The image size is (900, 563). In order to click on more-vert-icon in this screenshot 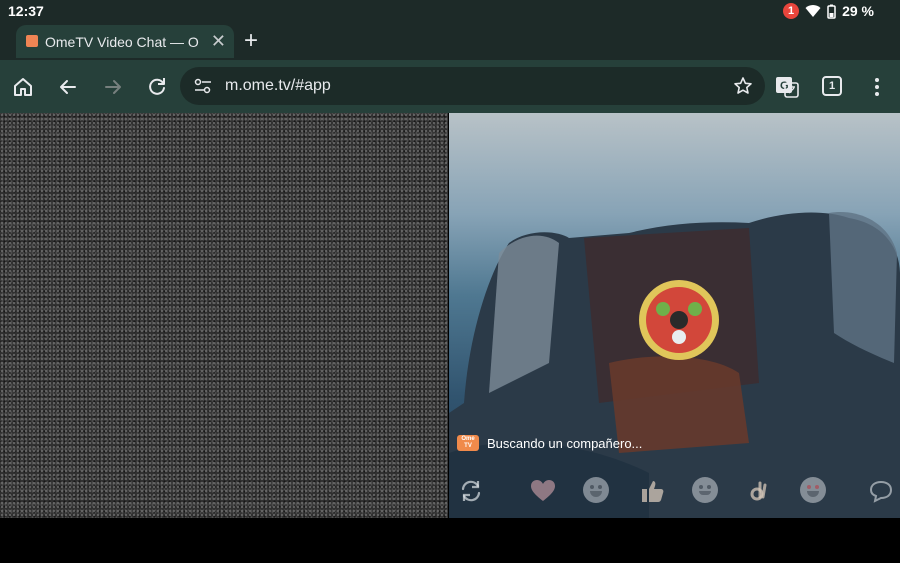, I will do `click(877, 87)`.